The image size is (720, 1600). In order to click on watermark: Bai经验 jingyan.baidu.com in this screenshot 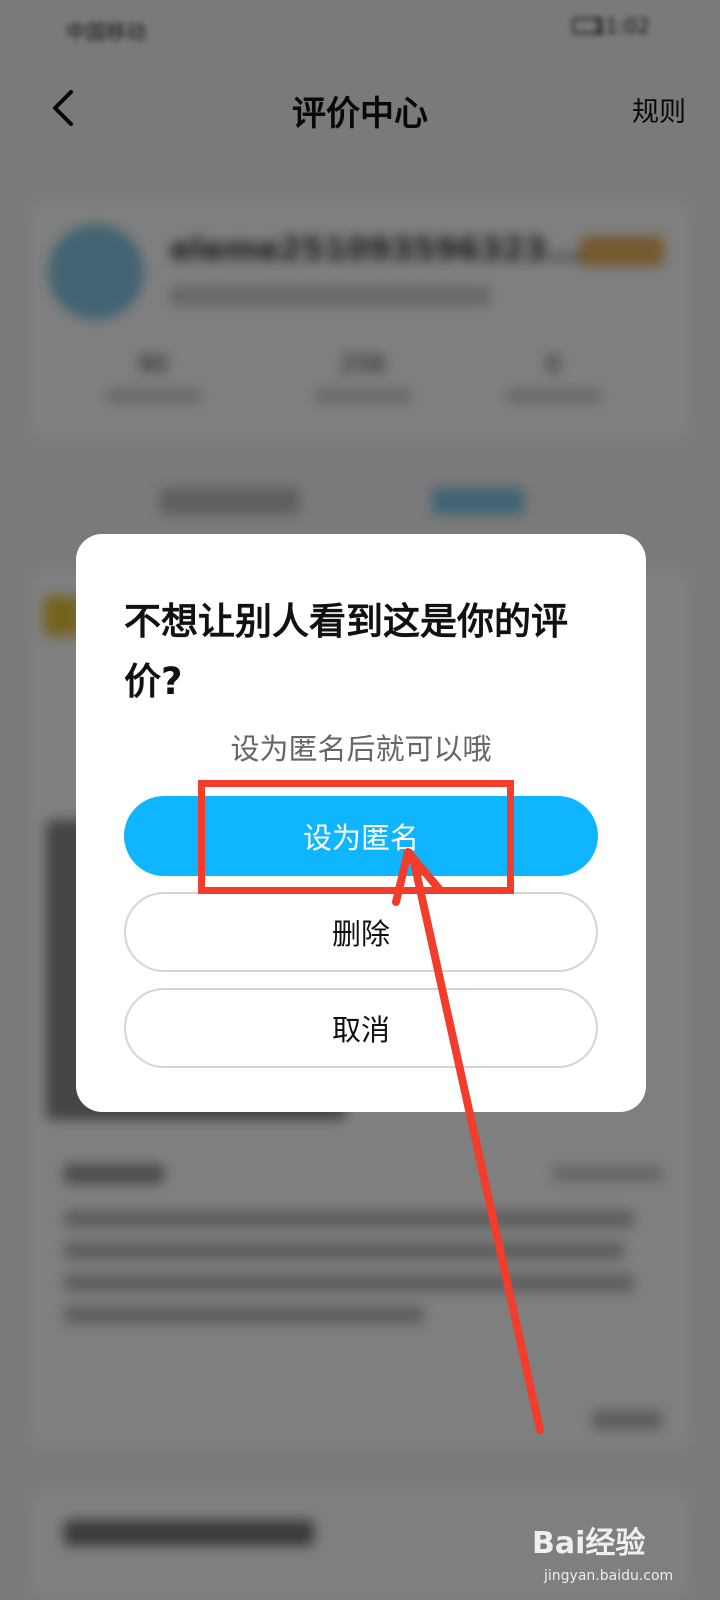, I will do `click(617, 1549)`.